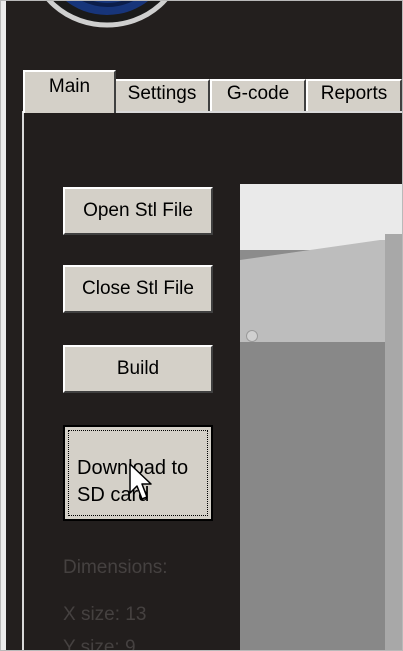 The width and height of the screenshot is (403, 651). Describe the element at coordinates (252, 336) in the screenshot. I see `model-marker` at that location.